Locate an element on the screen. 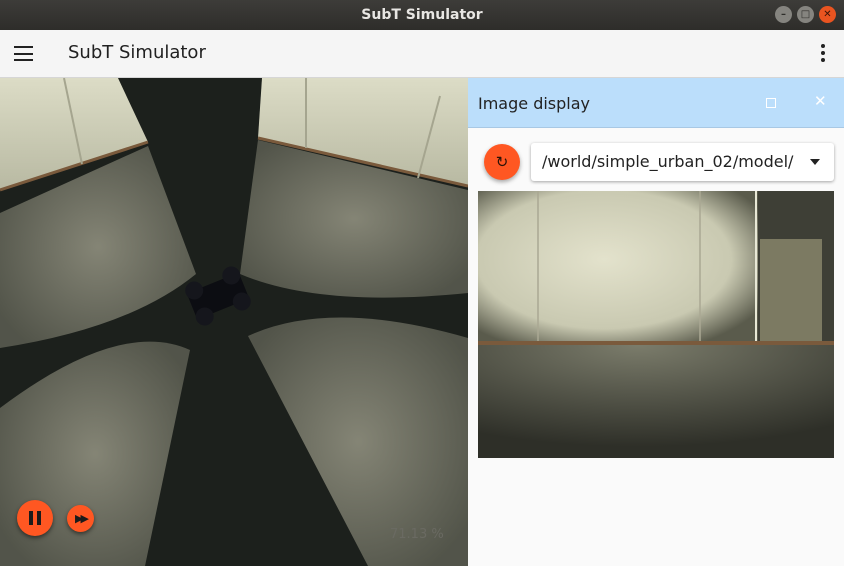  topic-value: /world/simple_urban_02/model/ is located at coordinates (668, 161).